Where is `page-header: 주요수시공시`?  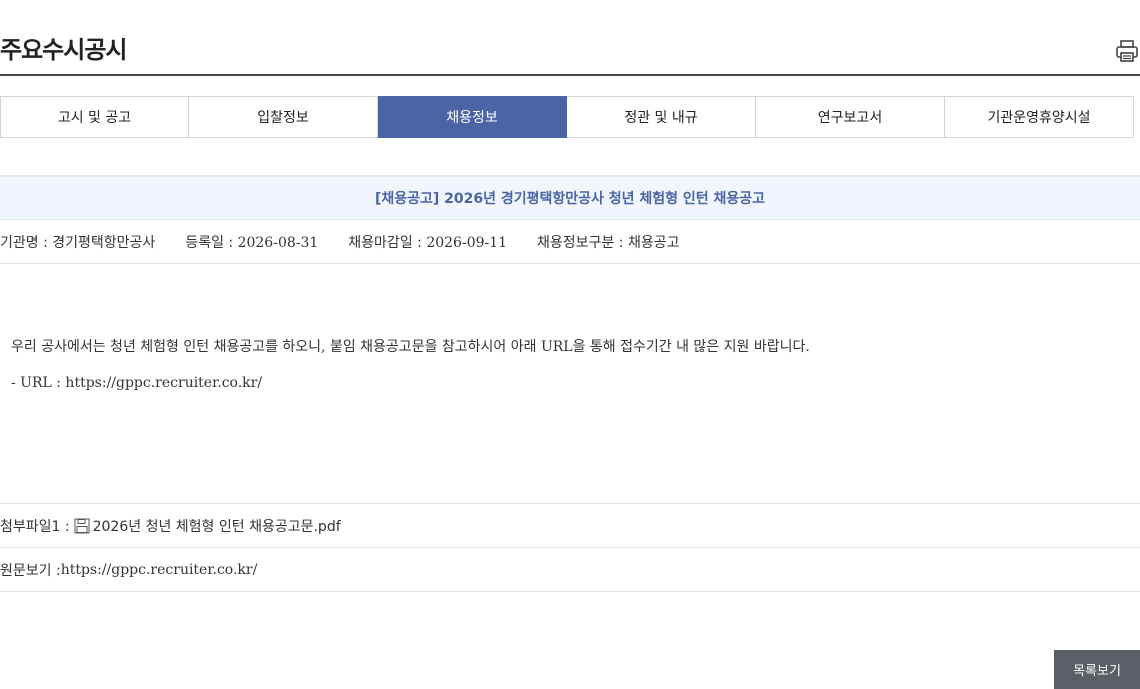
page-header: 주요수시공시 is located at coordinates (570, 38).